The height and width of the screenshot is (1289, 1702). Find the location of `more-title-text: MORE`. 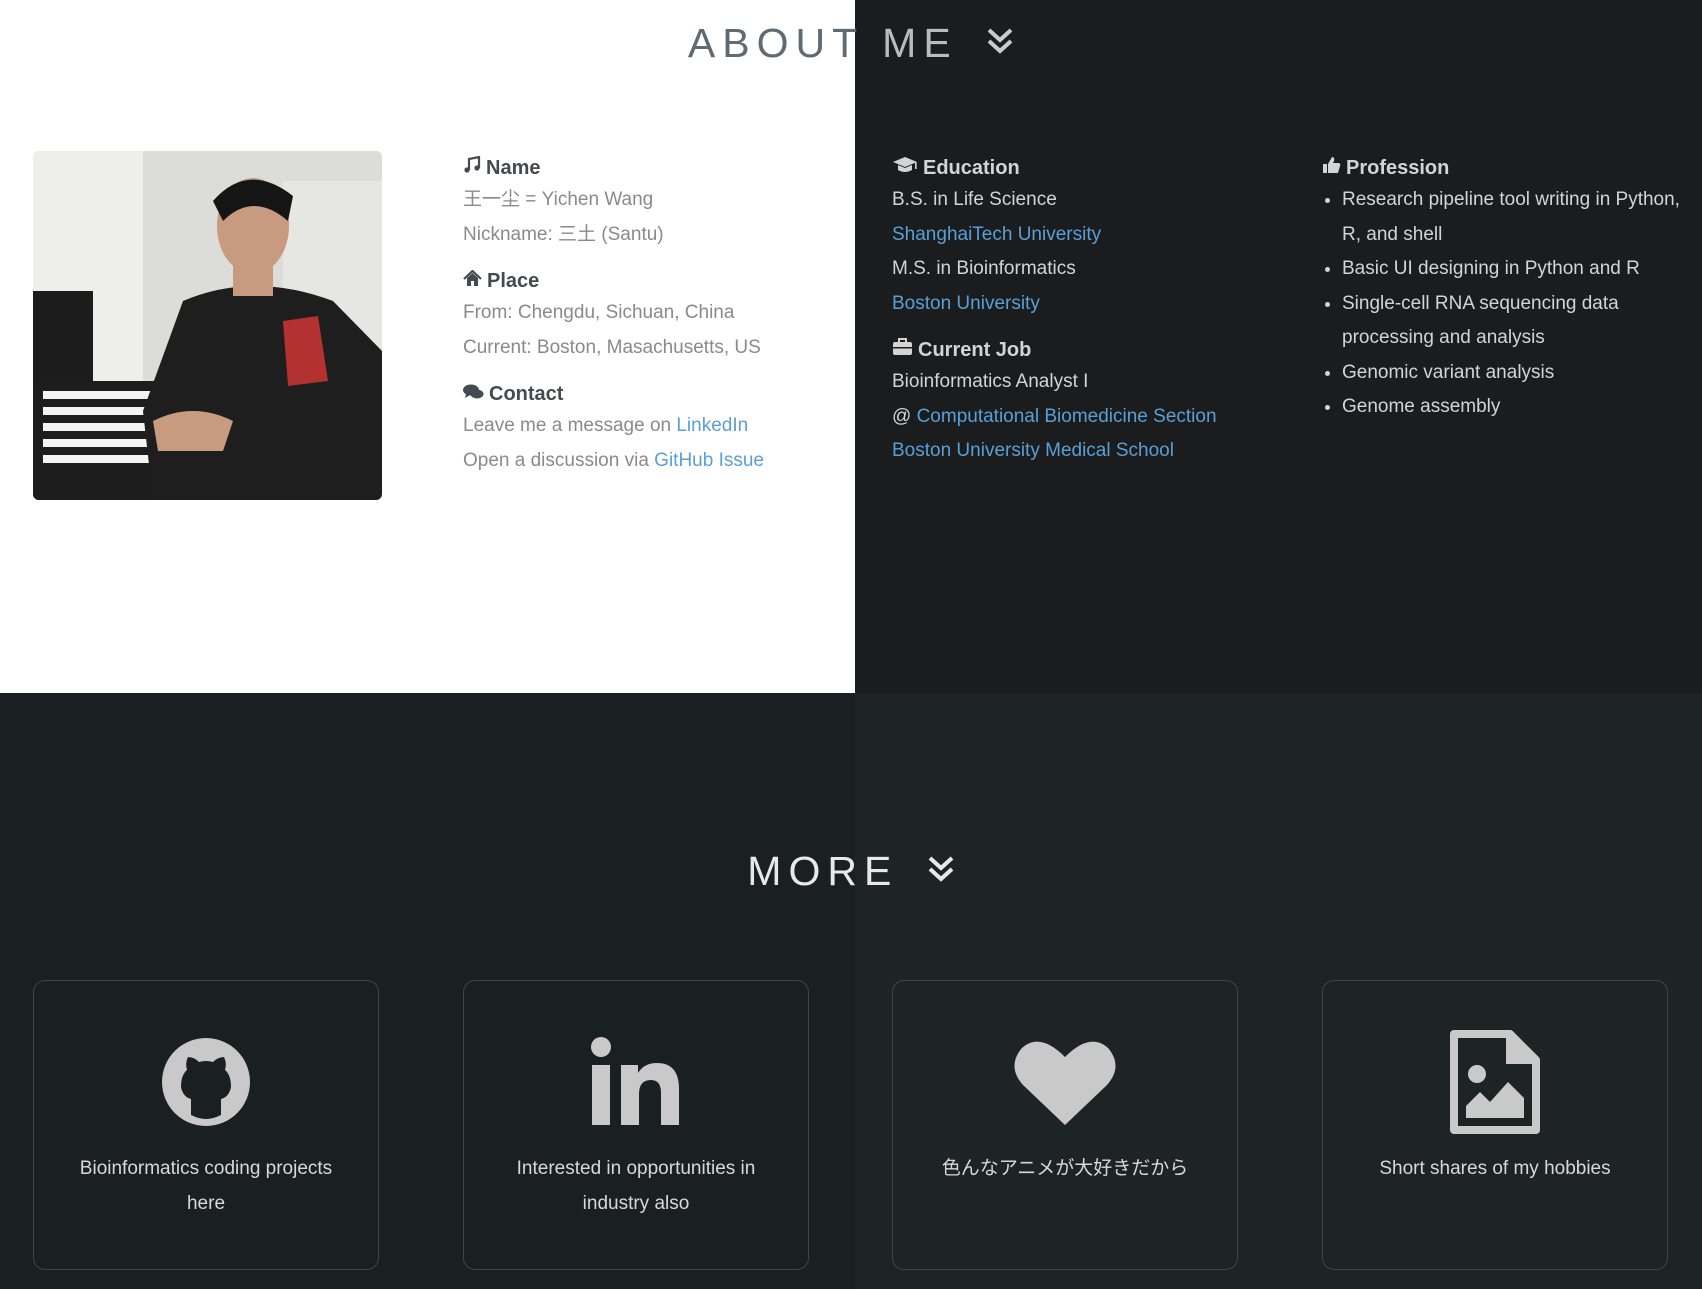

more-title-text: MORE is located at coordinates (823, 871).